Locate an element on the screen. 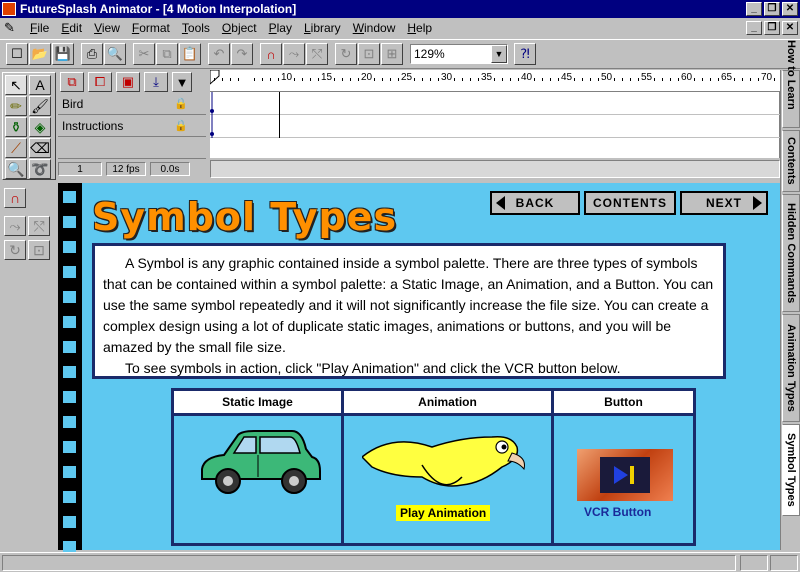 The image size is (800, 572). lasso-tool-icon: ➰ is located at coordinates (40, 169).